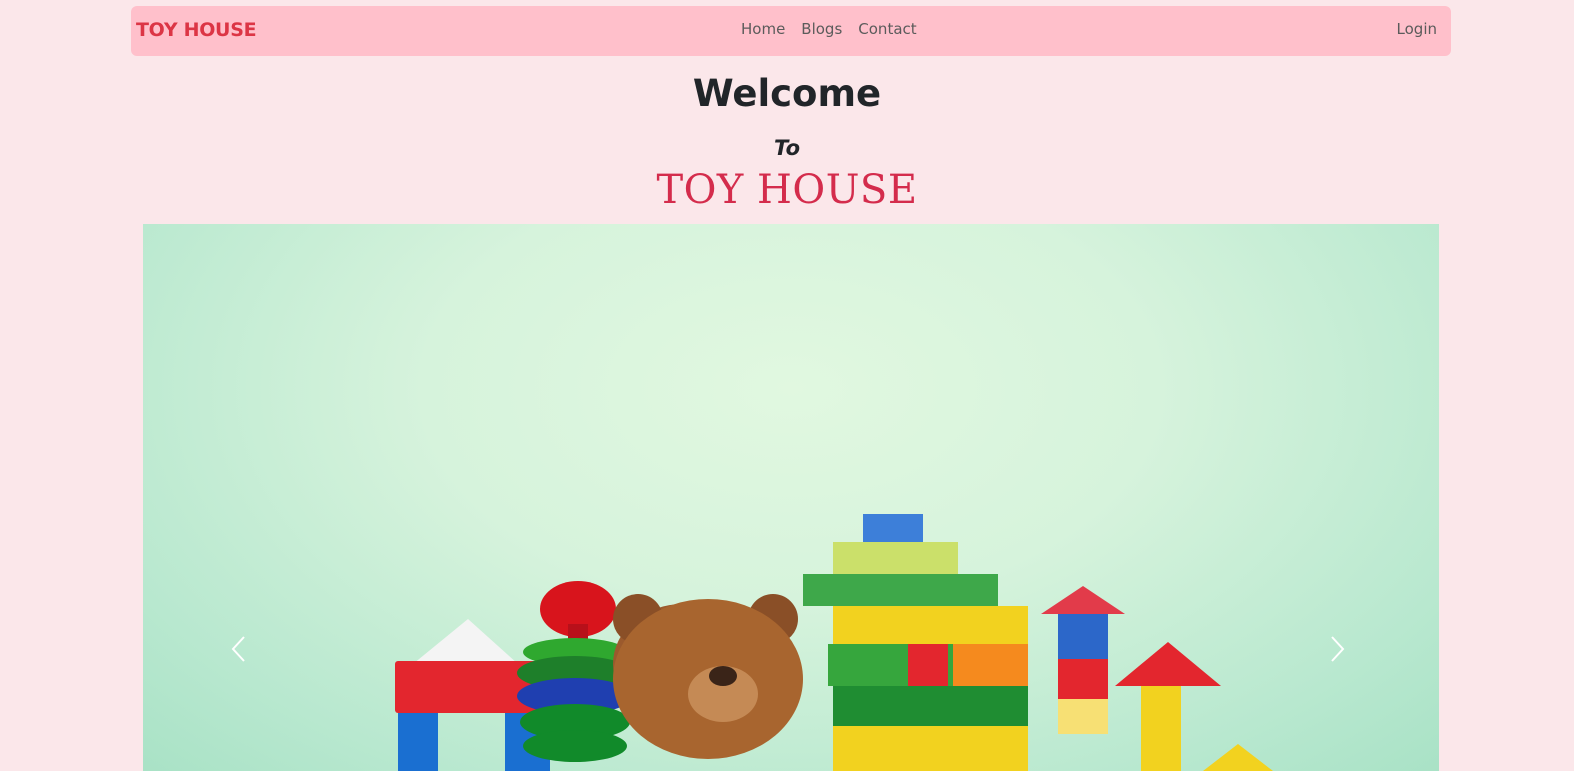 This screenshot has width=1574, height=771. I want to click on welcome-heading: Welcome, so click(787, 93).